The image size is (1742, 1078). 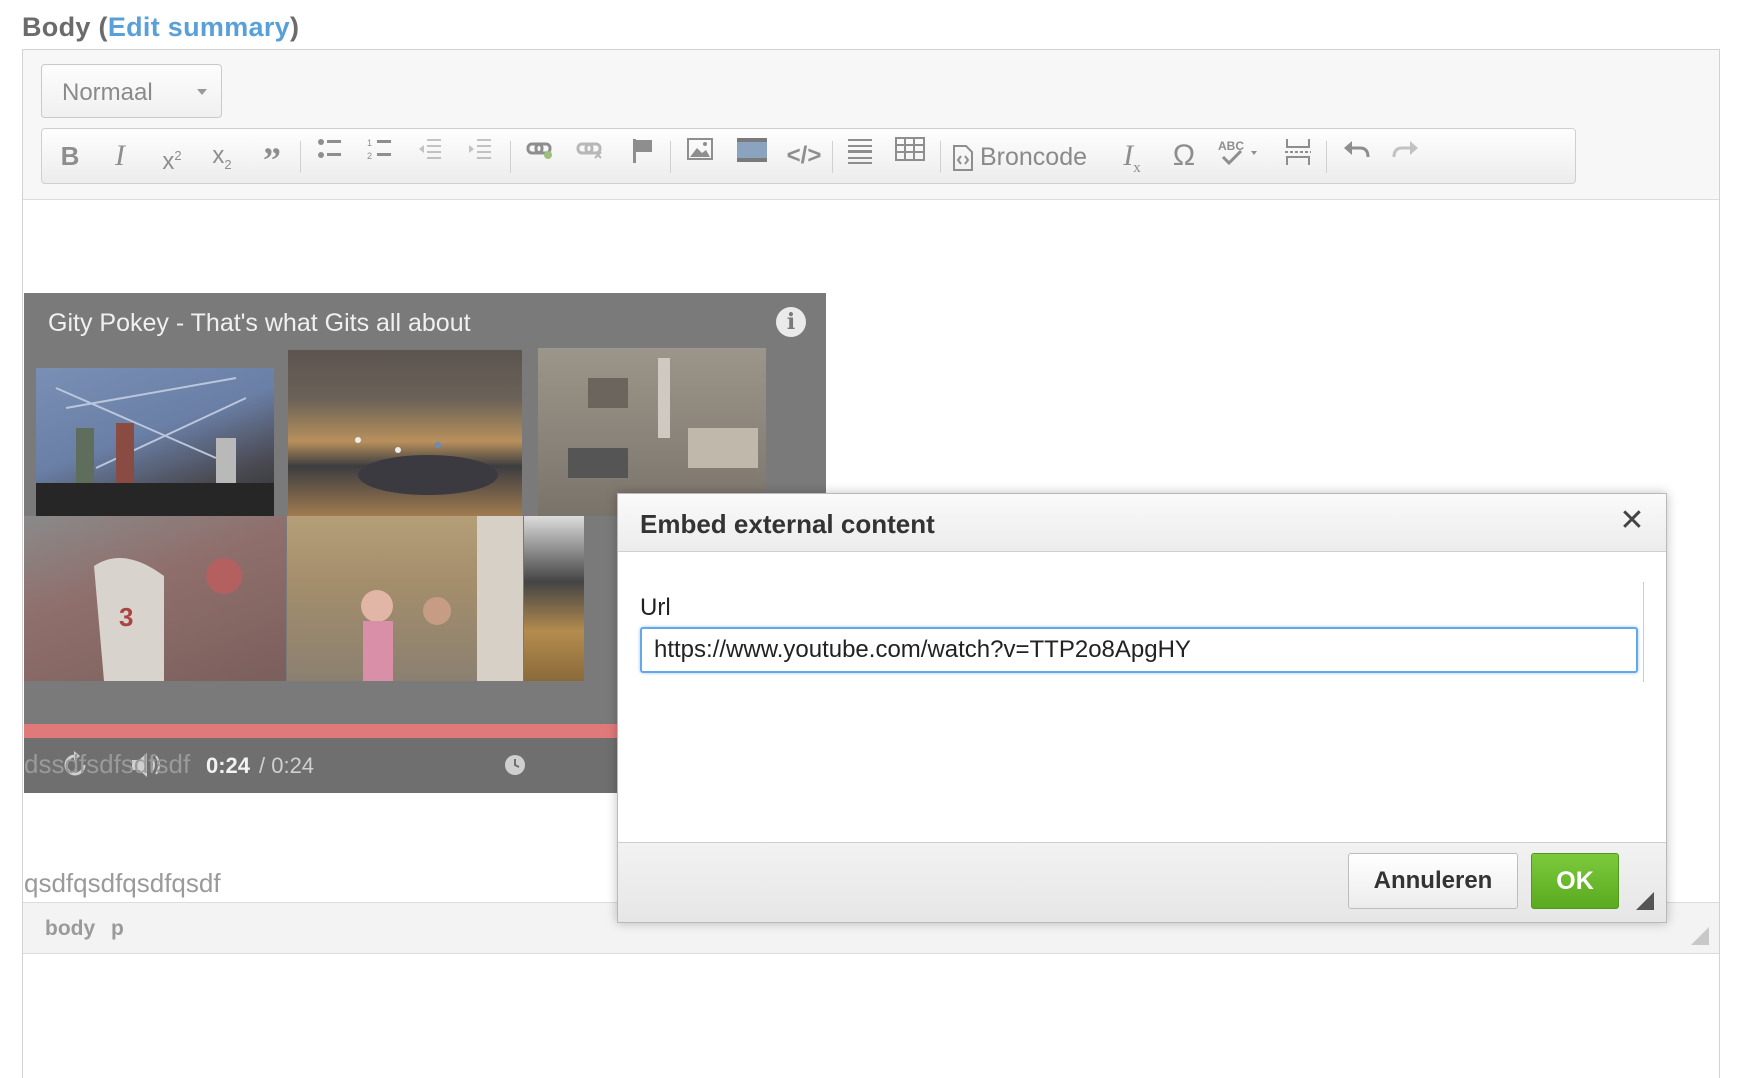 What do you see at coordinates (294, 27) in the screenshot?
I see `paren-close: )` at bounding box center [294, 27].